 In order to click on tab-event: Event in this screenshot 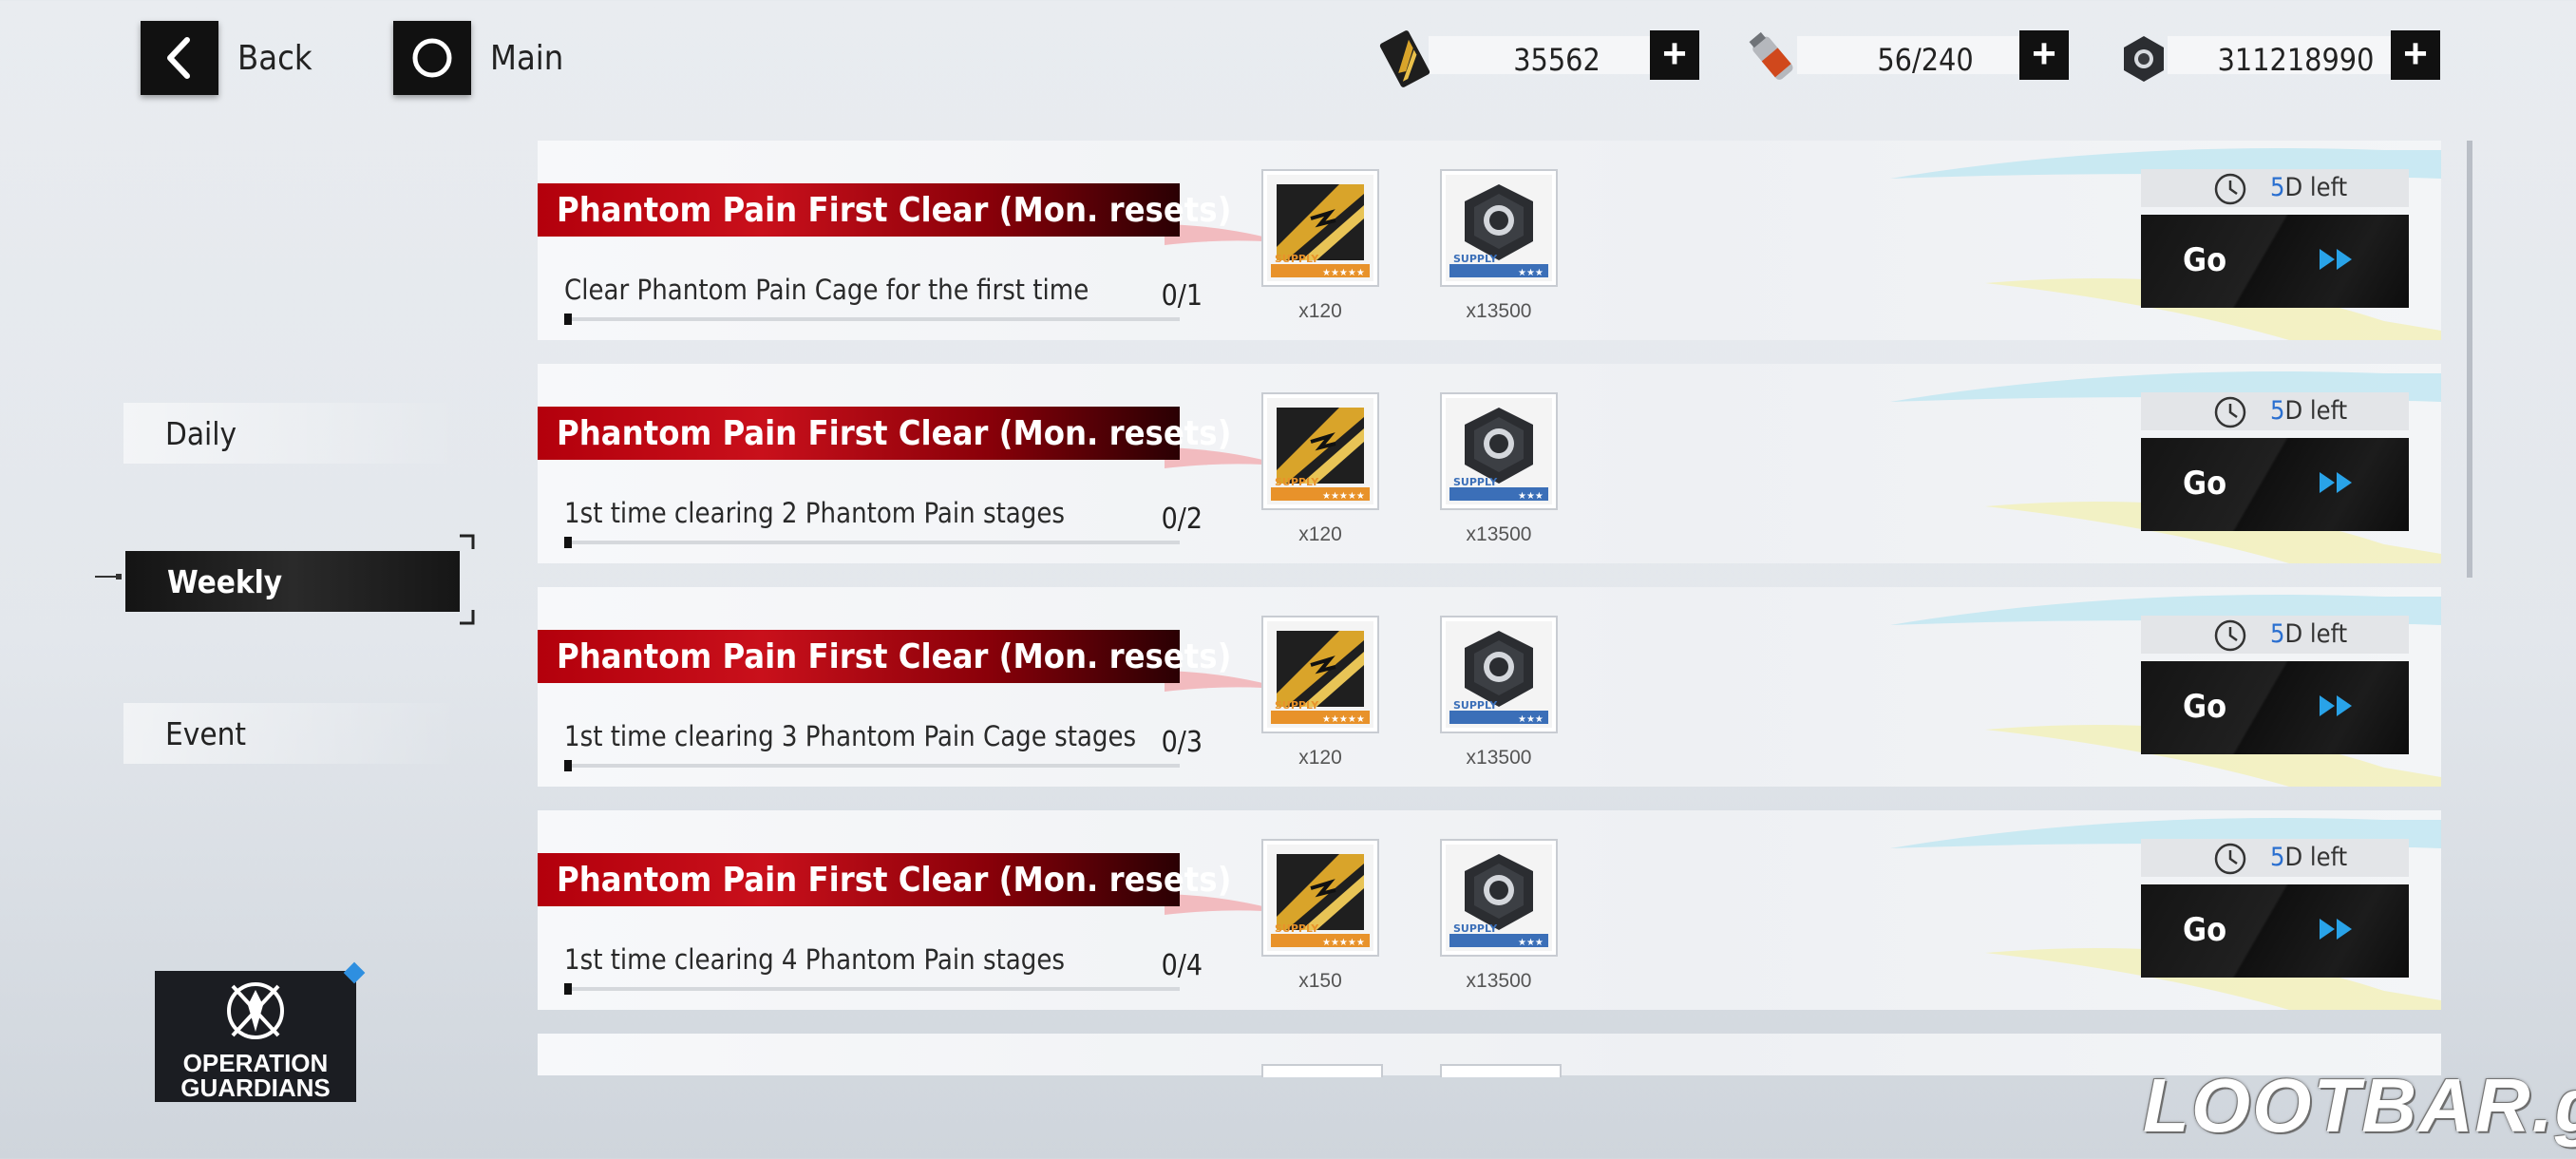, I will do `click(292, 733)`.